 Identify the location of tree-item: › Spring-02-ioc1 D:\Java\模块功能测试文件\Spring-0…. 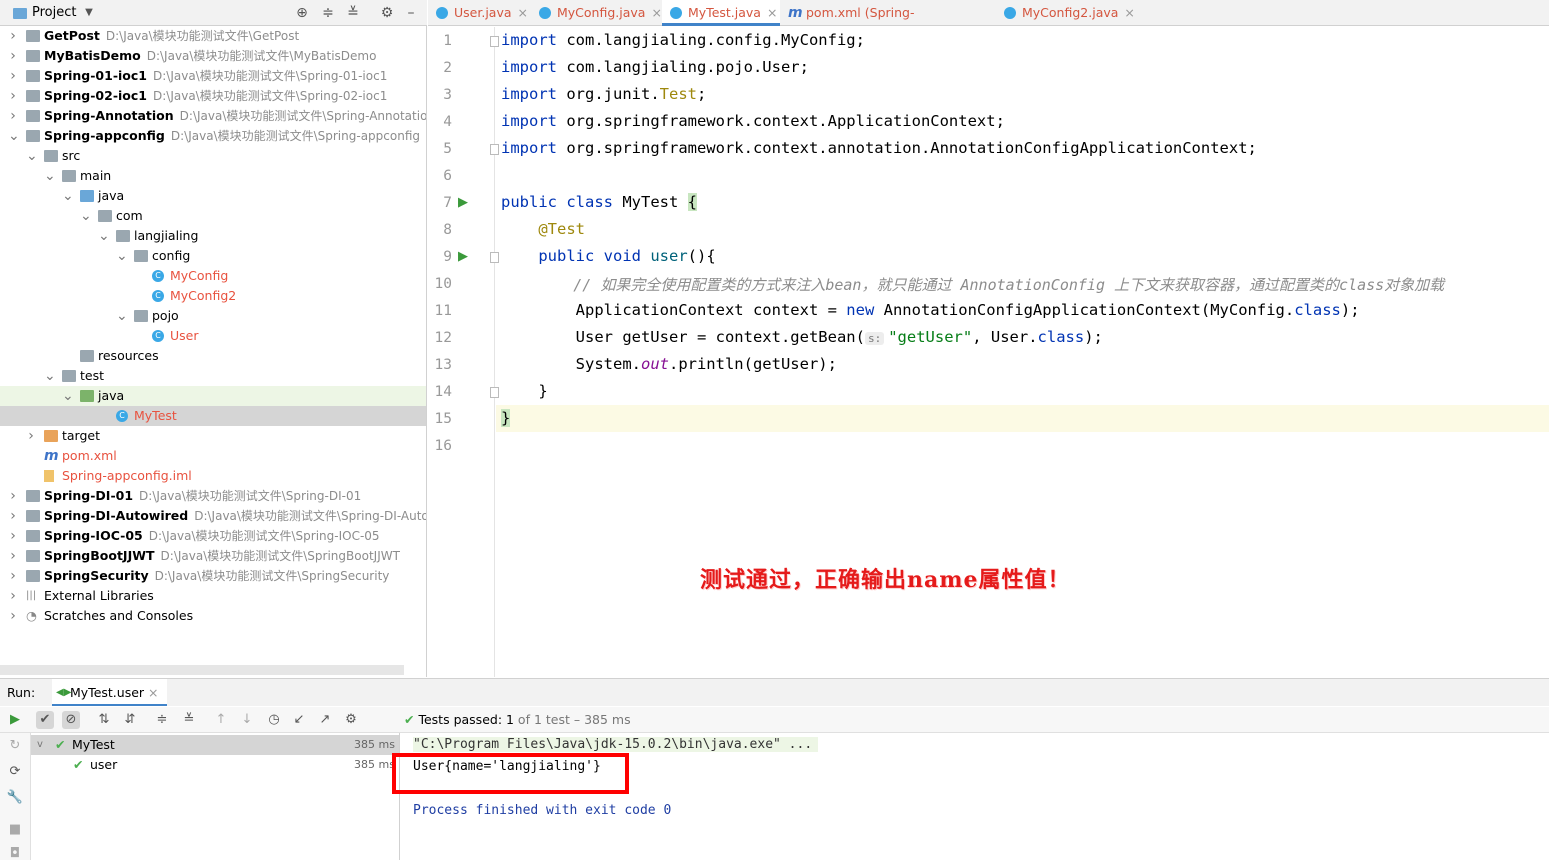
(213, 96).